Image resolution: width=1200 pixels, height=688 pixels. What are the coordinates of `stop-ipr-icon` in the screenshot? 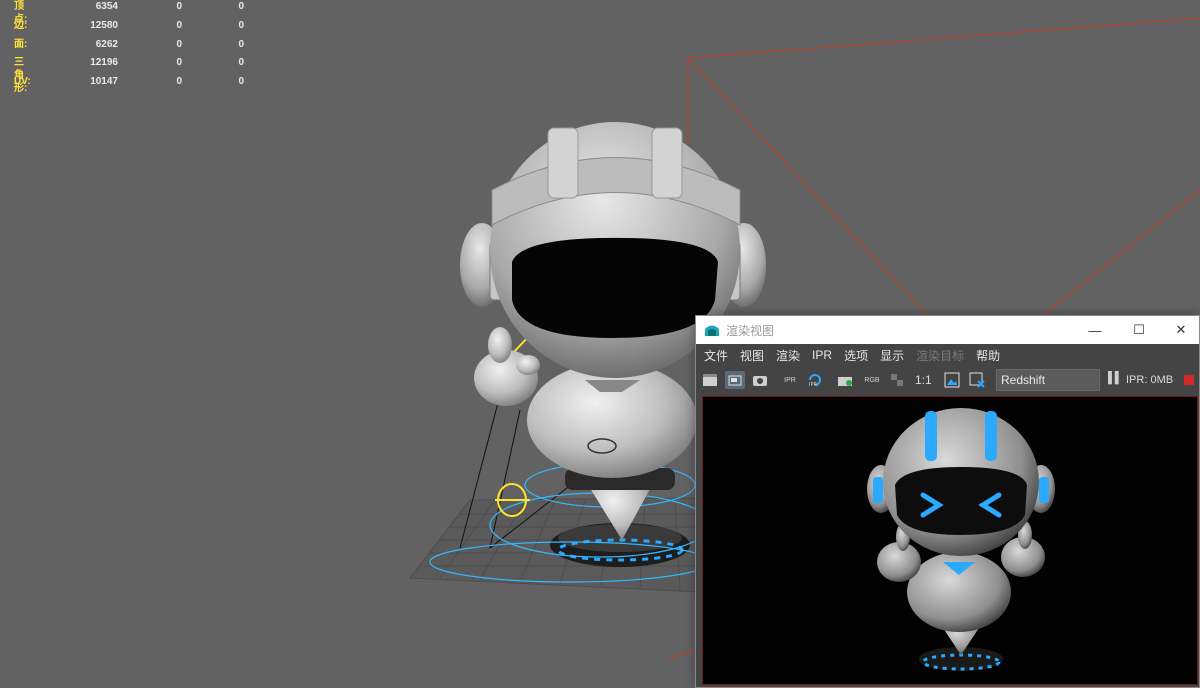 It's located at (1189, 380).